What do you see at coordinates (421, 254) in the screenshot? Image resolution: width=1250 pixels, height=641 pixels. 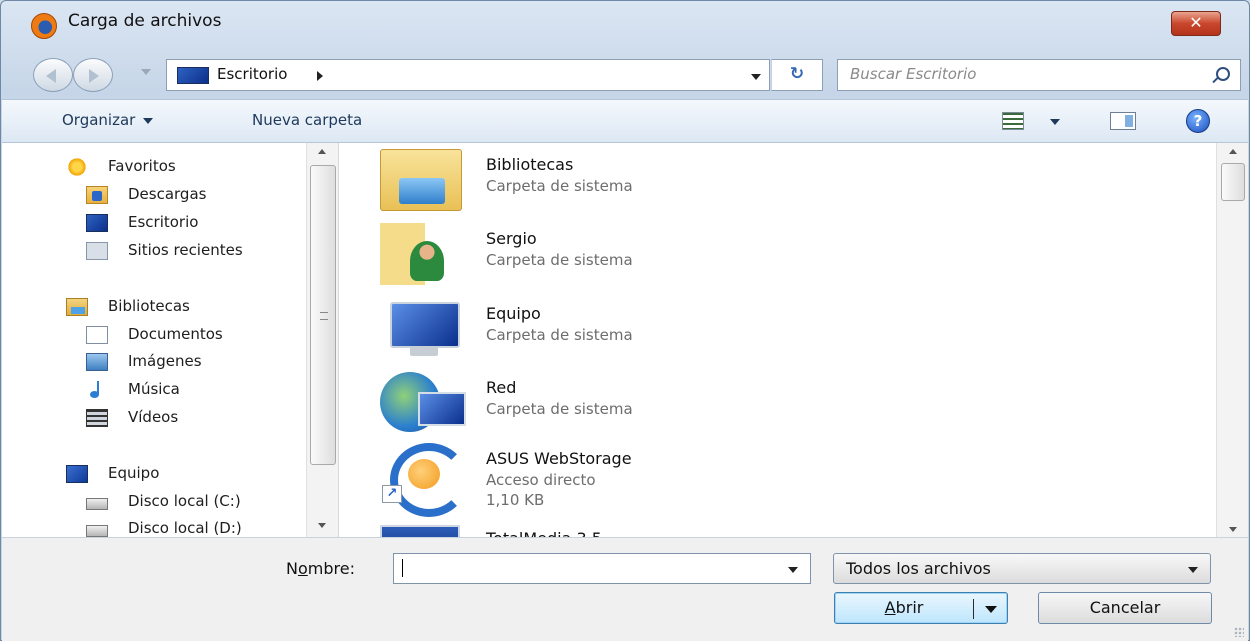 I see `user-folder-icon` at bounding box center [421, 254].